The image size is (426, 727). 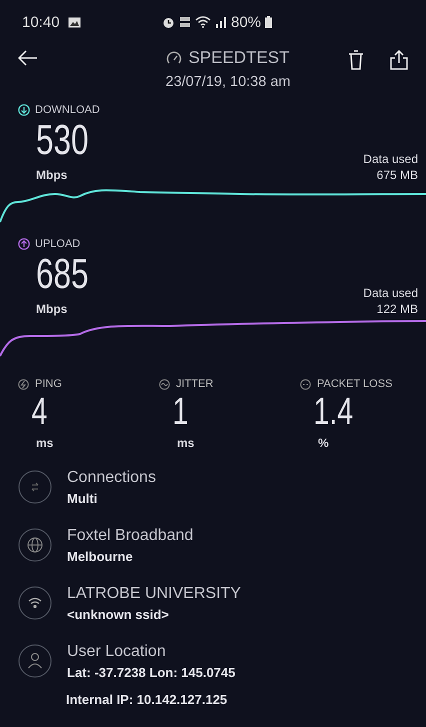 I want to click on battery-level: 80%, so click(x=246, y=22).